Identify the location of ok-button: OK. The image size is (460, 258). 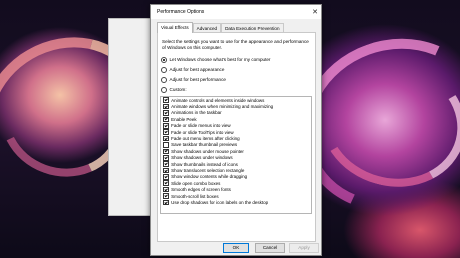
(236, 248).